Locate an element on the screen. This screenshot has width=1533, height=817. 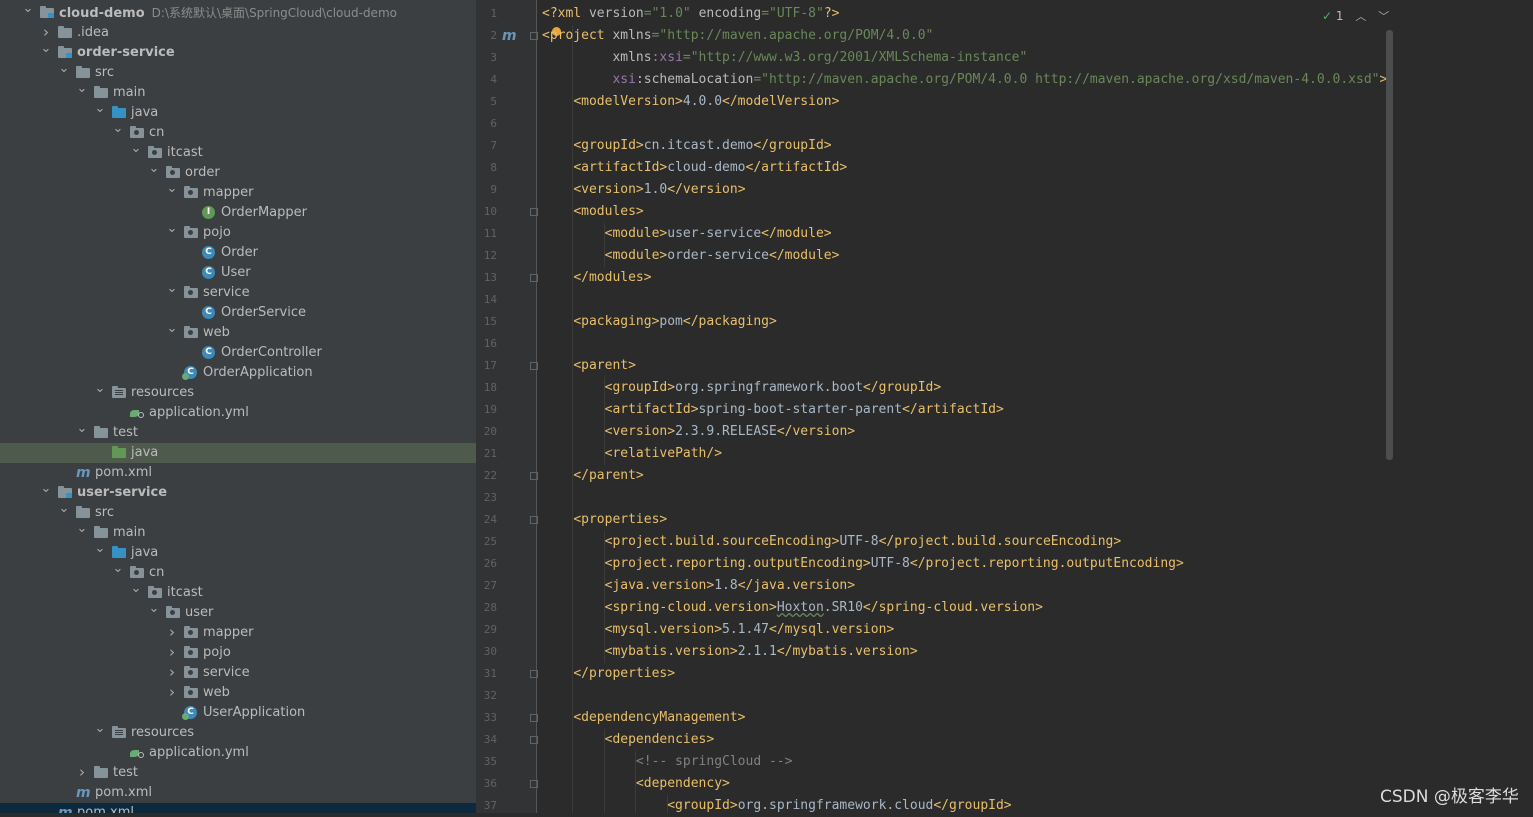
code-line: <?xml version="1.0" encoding="UTF-8"?> is located at coordinates (690, 14).